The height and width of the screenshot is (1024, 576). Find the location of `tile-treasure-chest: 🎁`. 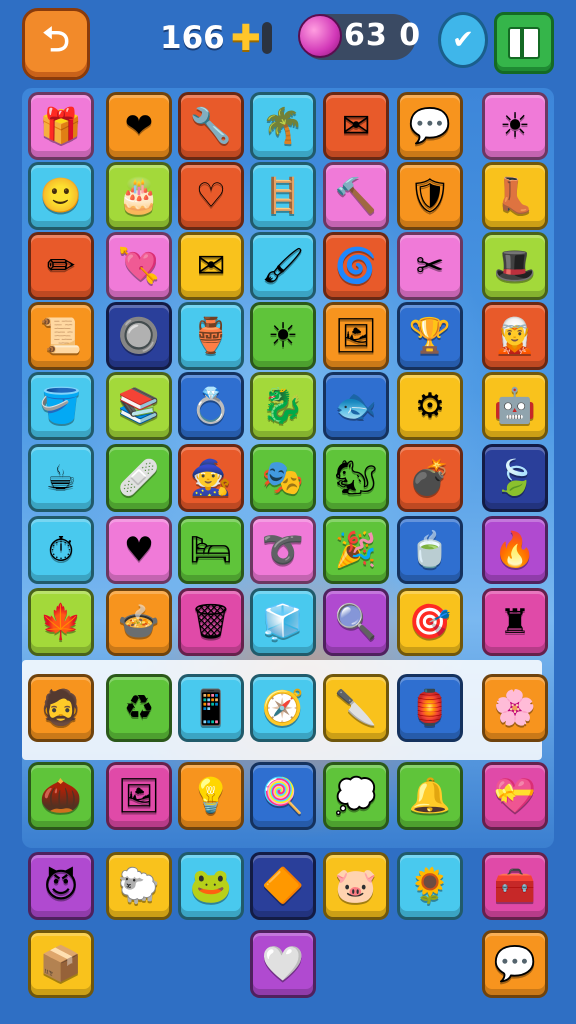

tile-treasure-chest: 🎁 is located at coordinates (61, 126).